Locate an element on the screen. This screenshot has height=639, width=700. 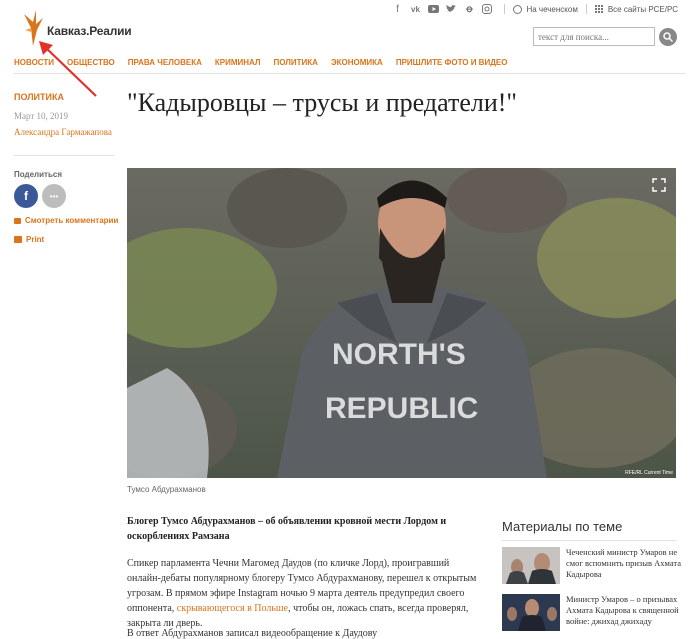
instagram-icon is located at coordinates (487, 9).